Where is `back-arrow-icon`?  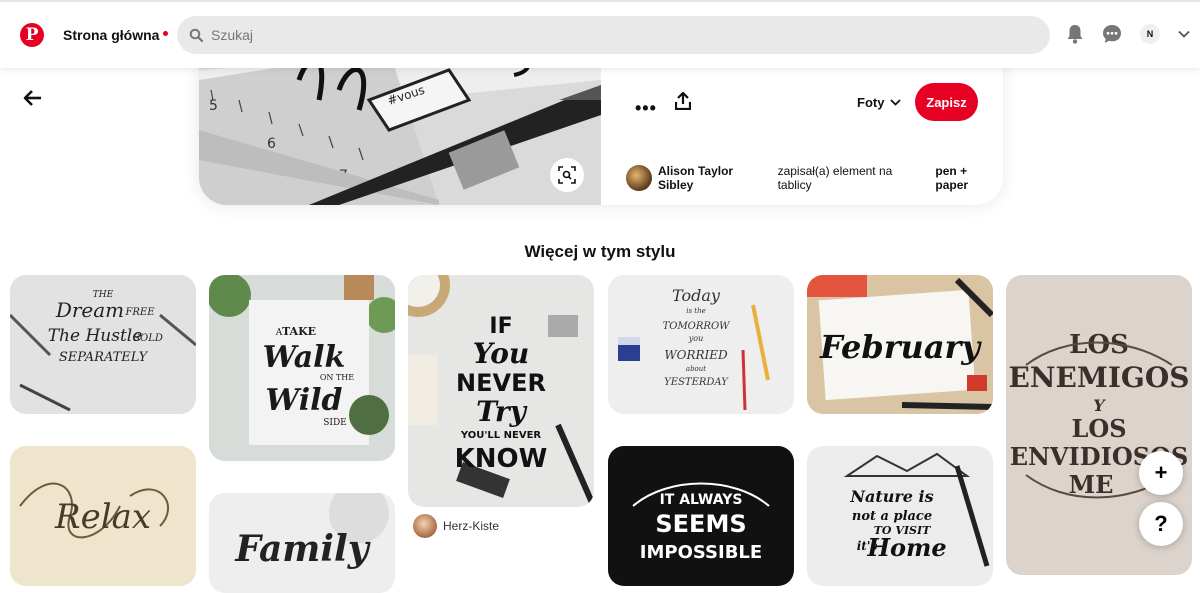
back-arrow-icon is located at coordinates (33, 98).